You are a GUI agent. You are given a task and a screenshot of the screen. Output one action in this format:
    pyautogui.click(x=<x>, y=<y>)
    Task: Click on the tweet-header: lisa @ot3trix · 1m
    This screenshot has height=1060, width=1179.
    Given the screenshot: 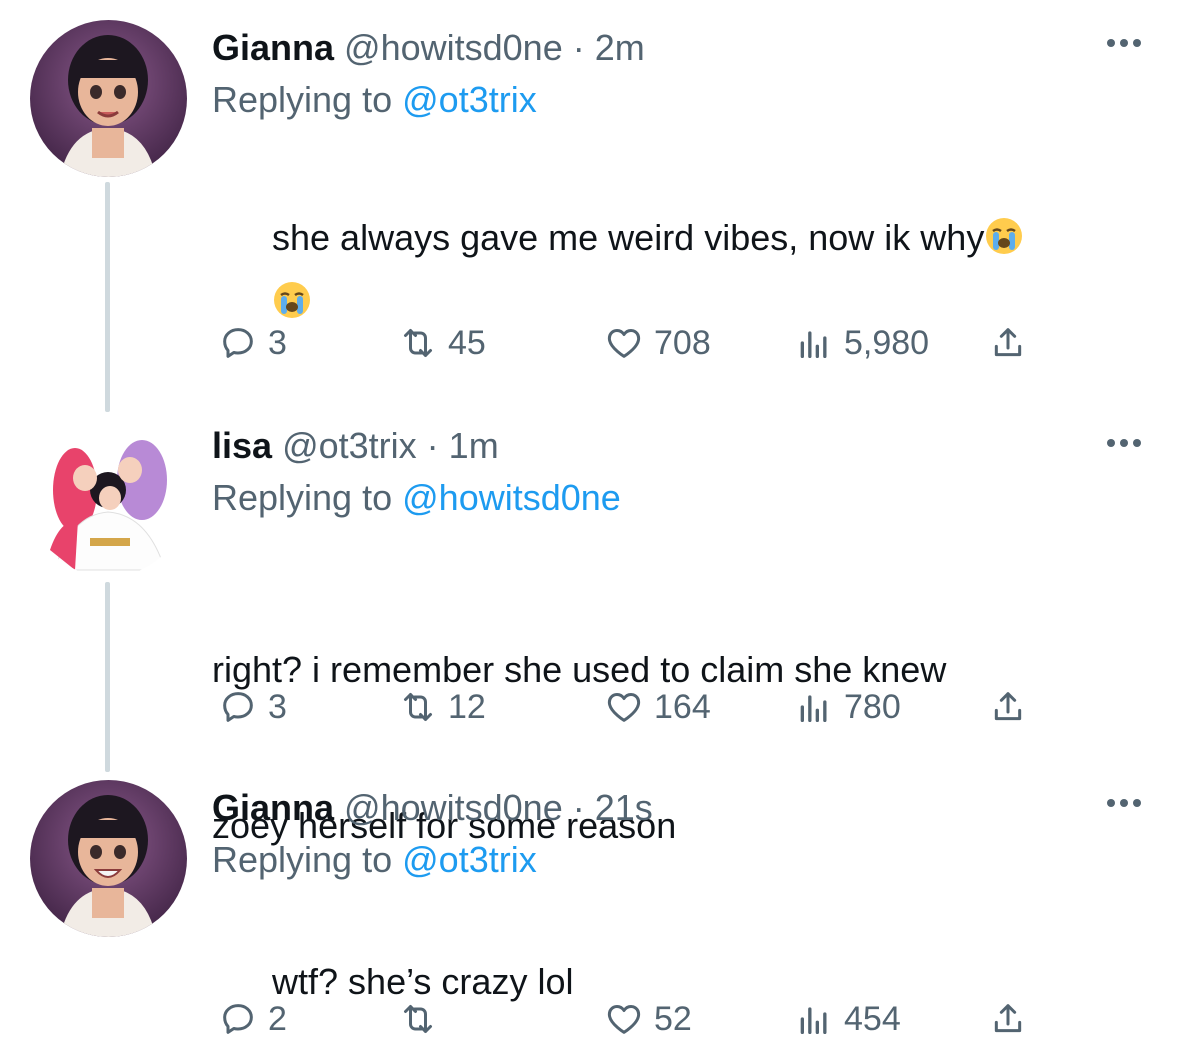 What is the action you would take?
    pyautogui.click(x=355, y=446)
    